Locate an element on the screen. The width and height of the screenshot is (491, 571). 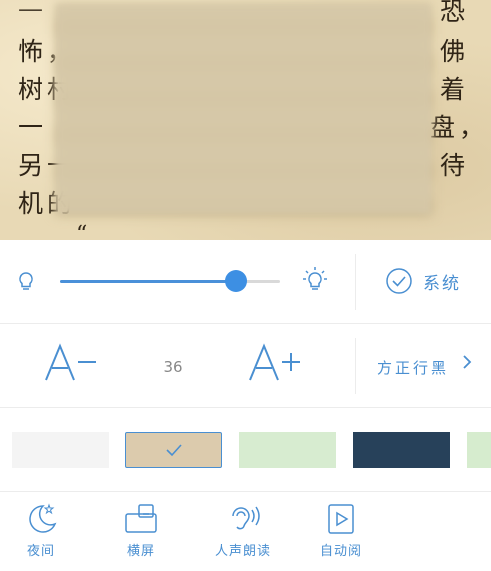
system-brightness-label: 系统 is located at coordinates (442, 283).